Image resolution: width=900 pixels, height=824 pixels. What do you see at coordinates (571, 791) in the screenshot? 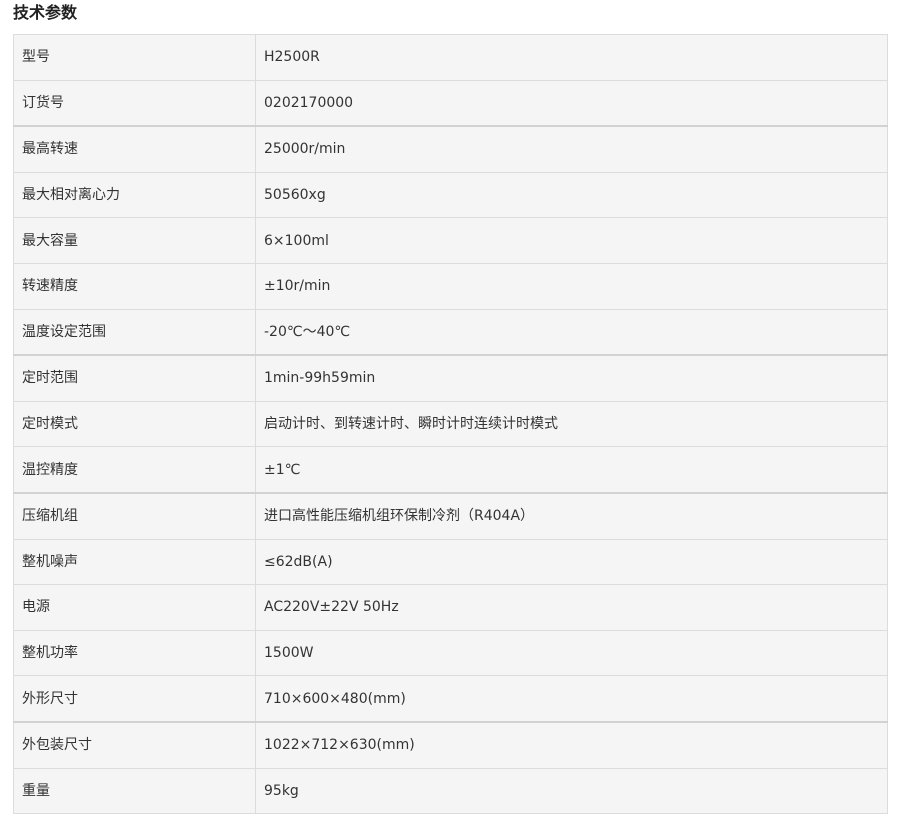
I see `spec-value: 95kg` at bounding box center [571, 791].